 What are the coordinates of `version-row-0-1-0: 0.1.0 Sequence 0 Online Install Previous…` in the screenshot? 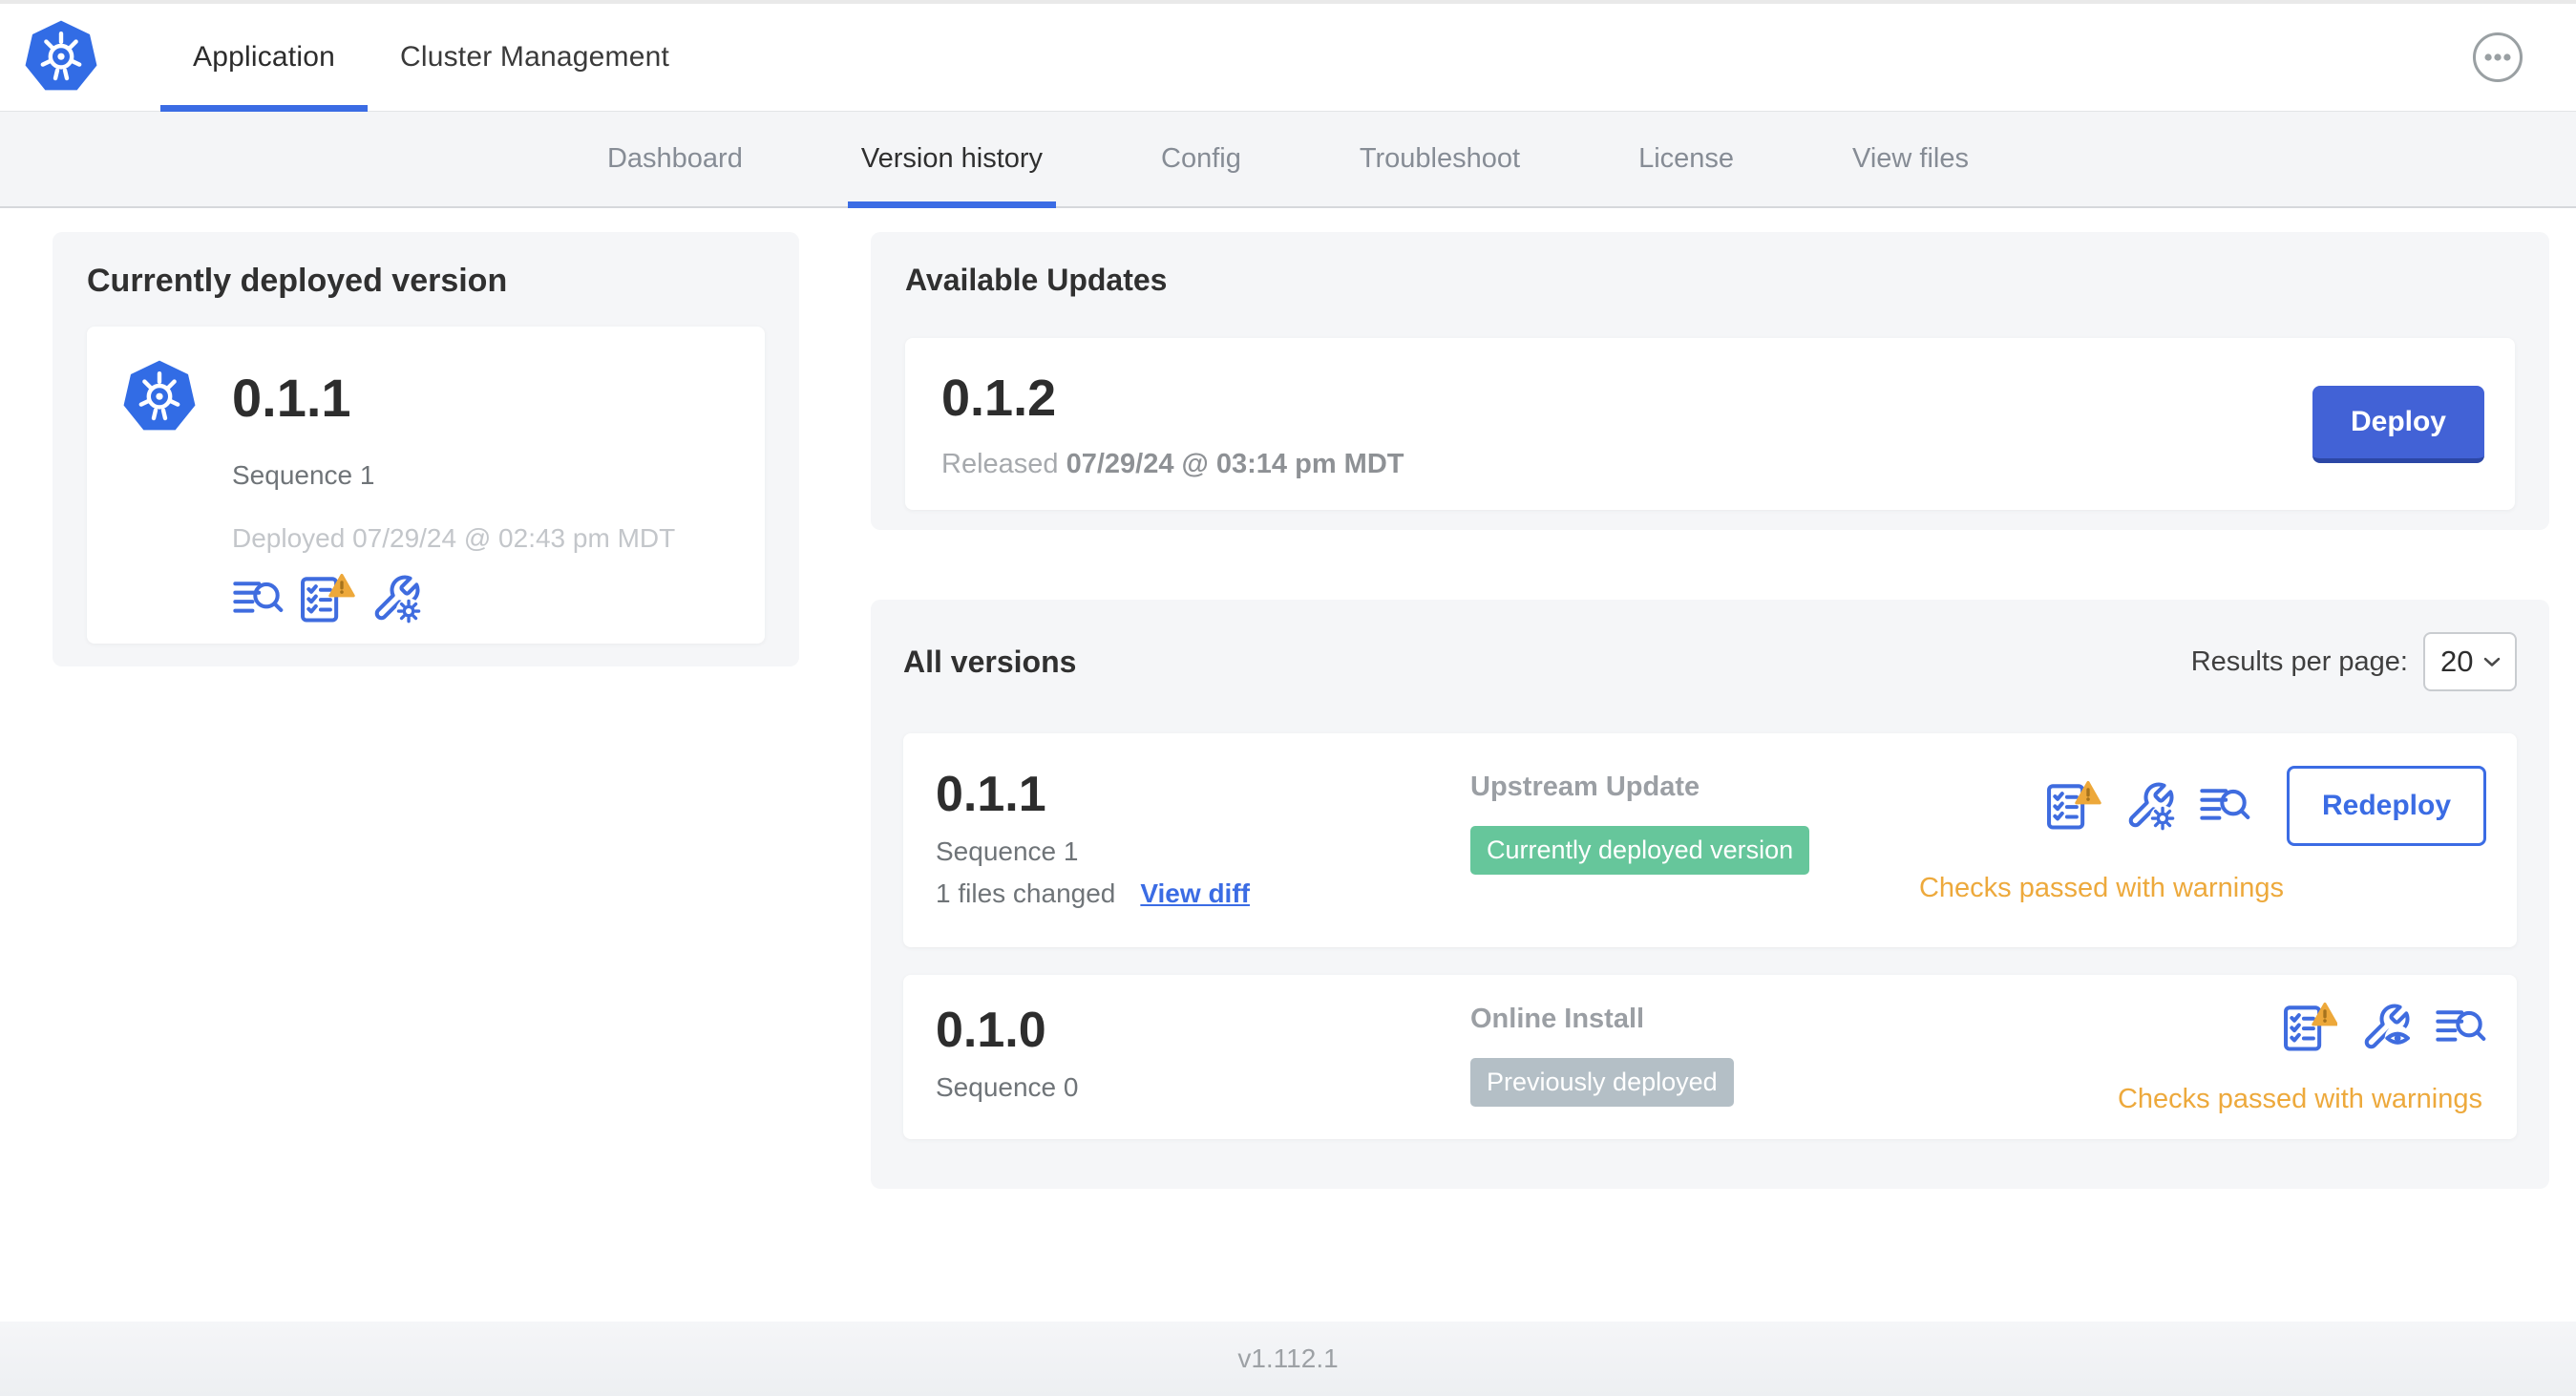 It's located at (1710, 1057).